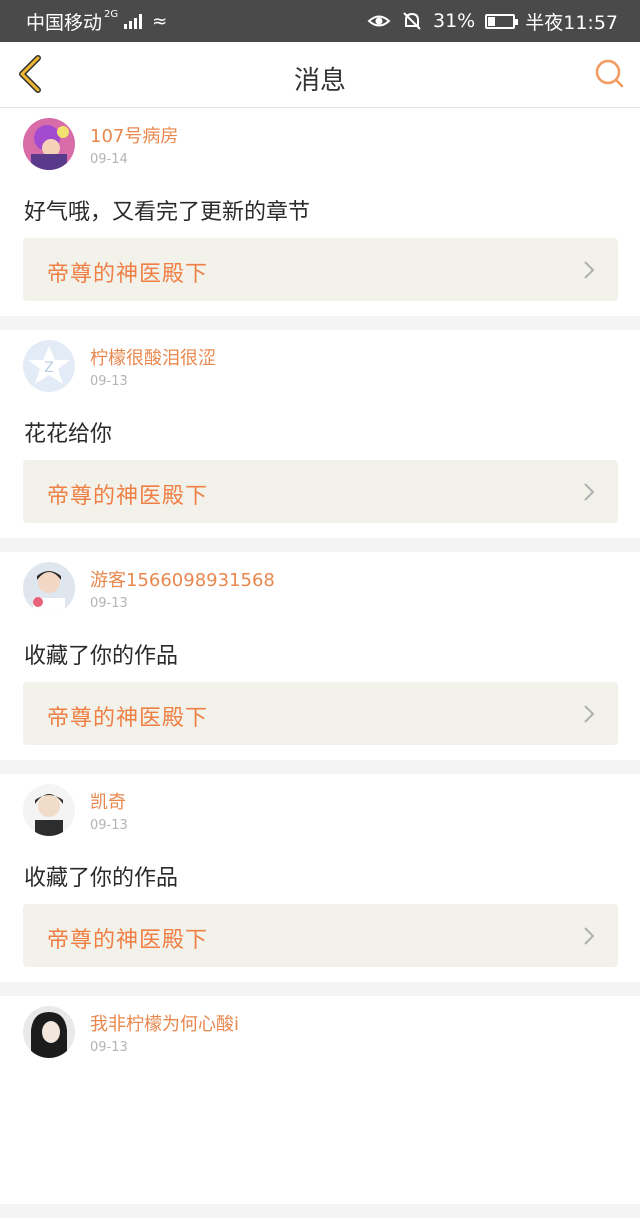  I want to click on signal-icon, so click(133, 21).